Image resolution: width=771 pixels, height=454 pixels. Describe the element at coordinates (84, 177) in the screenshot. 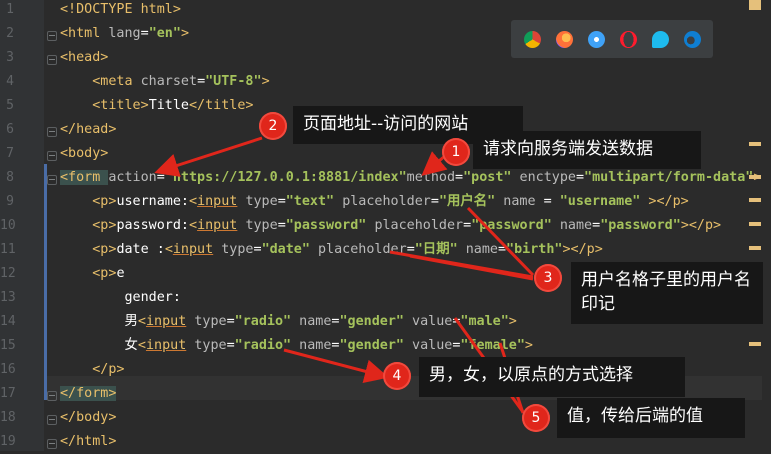

I see `code-token: <form` at that location.